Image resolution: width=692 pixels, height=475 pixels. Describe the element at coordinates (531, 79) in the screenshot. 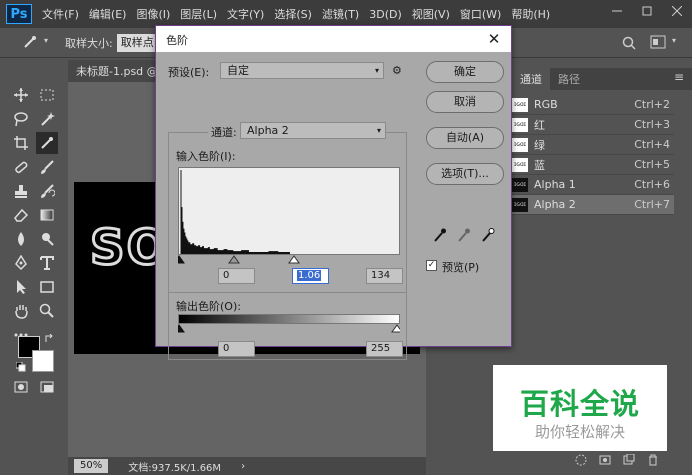

I see `tab-channels: 通道` at that location.